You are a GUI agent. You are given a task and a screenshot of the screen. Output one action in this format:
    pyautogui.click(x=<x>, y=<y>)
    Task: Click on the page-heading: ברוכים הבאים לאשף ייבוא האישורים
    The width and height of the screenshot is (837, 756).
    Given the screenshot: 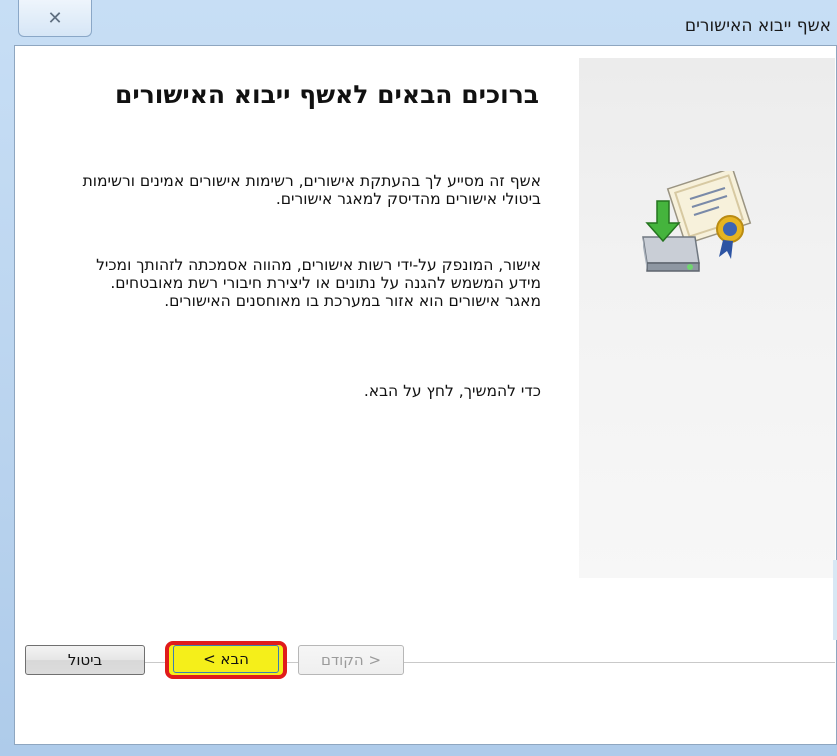 What is the action you would take?
    pyautogui.click(x=326, y=94)
    